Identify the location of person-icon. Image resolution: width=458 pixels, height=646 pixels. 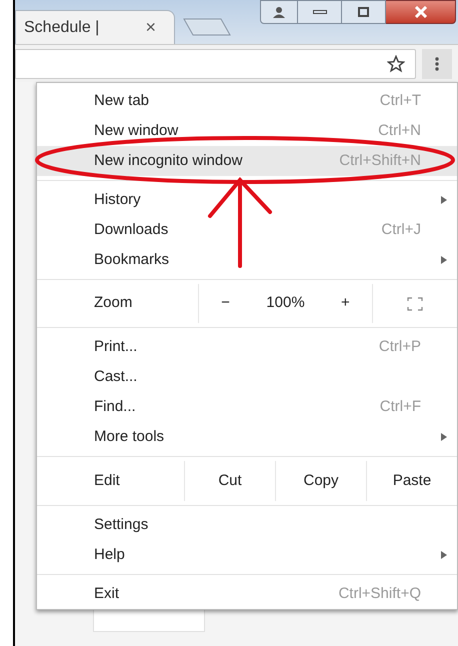
(279, 12).